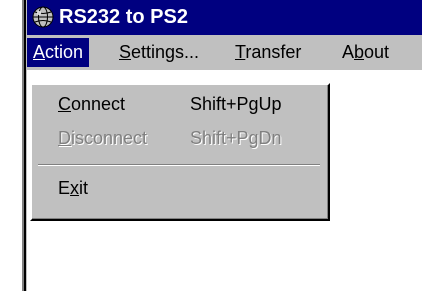 This screenshot has height=291, width=422. What do you see at coordinates (236, 138) in the screenshot?
I see `menuitem-disconnect-shortcut: Shift+PgDn` at bounding box center [236, 138].